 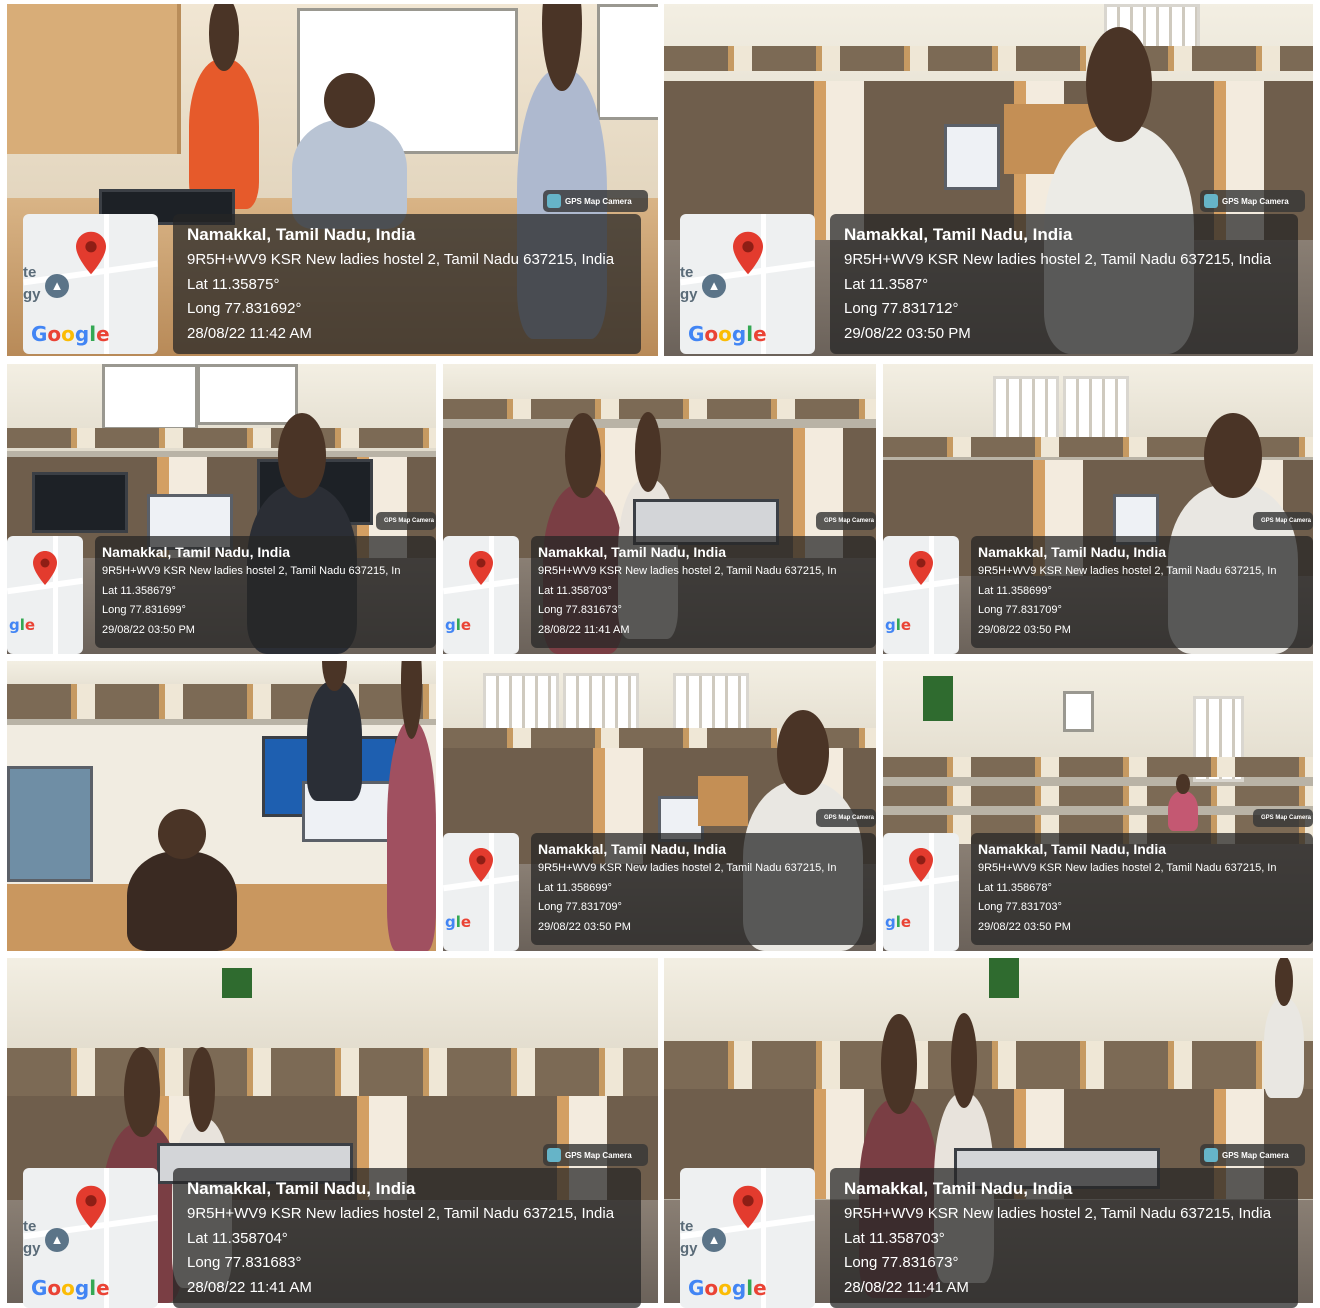 I want to click on latitude: Lat 11.358704°, so click(x=237, y=1238).